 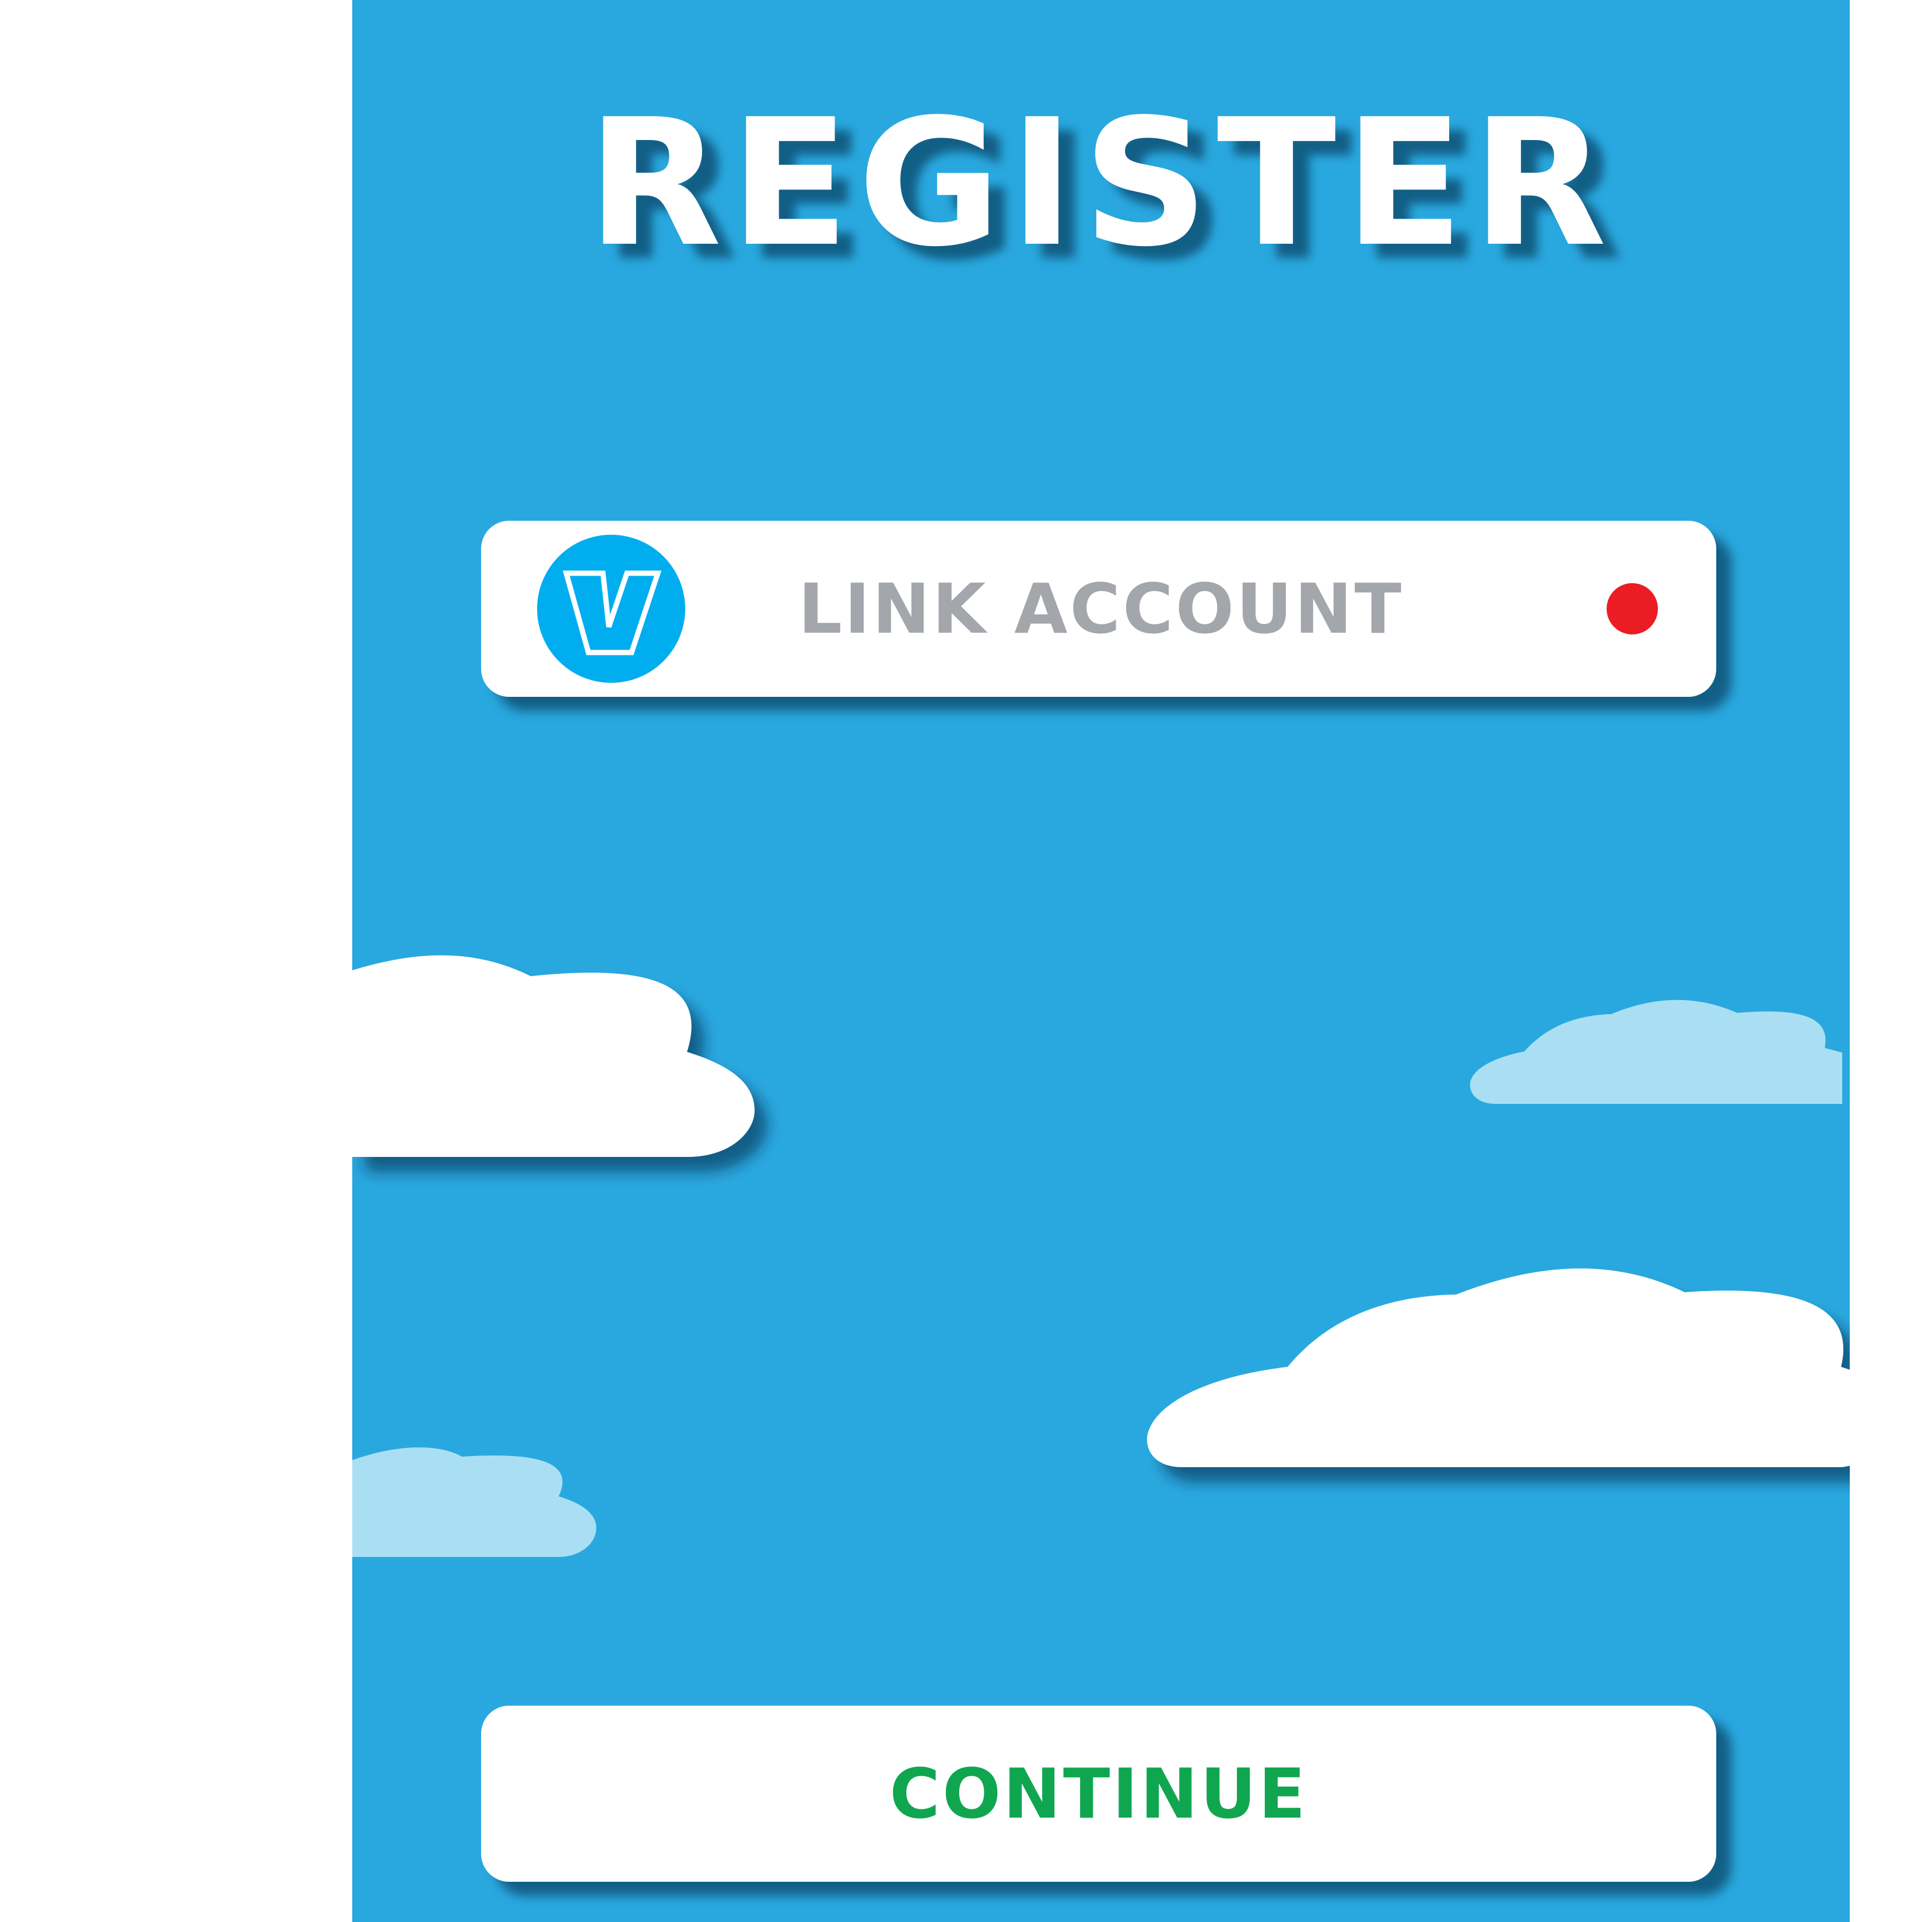 I want to click on link-account-button: LINK ACCOUNT, so click(x=1098, y=609).